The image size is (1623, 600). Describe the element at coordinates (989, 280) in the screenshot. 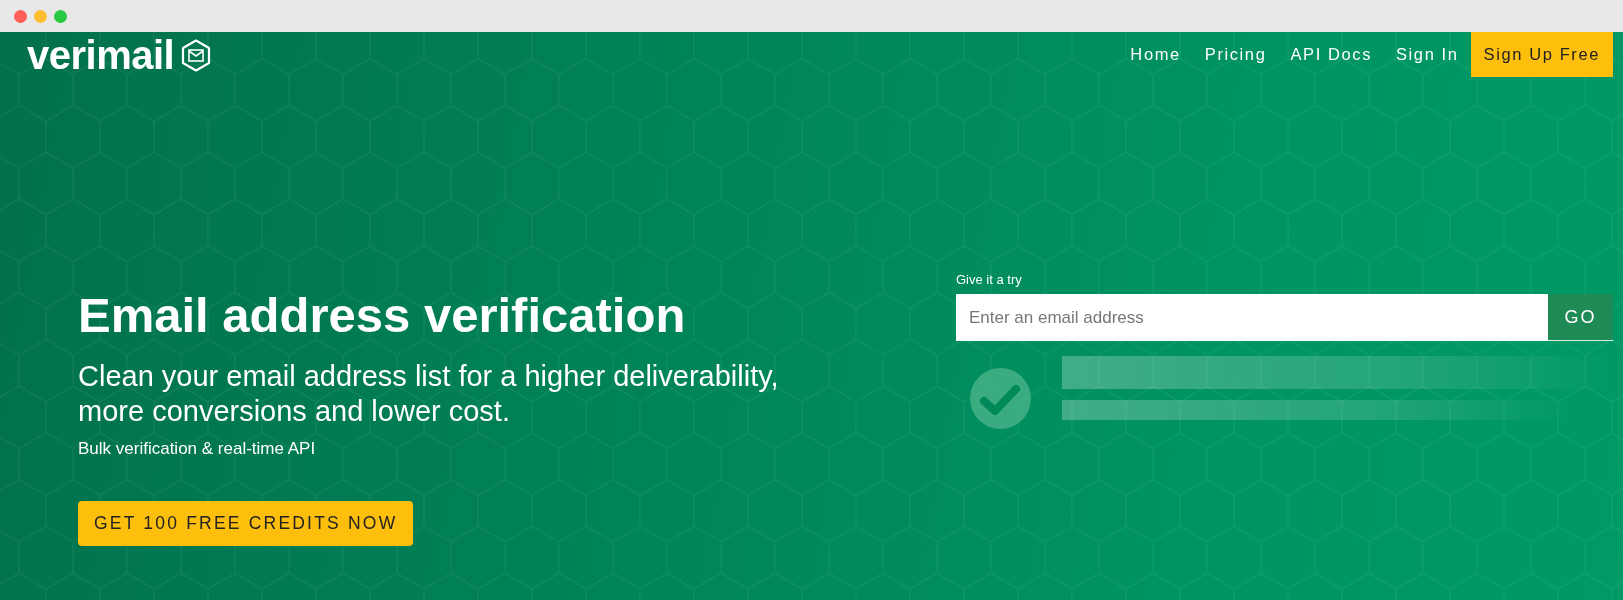

I see `try-label: Give it a try` at that location.